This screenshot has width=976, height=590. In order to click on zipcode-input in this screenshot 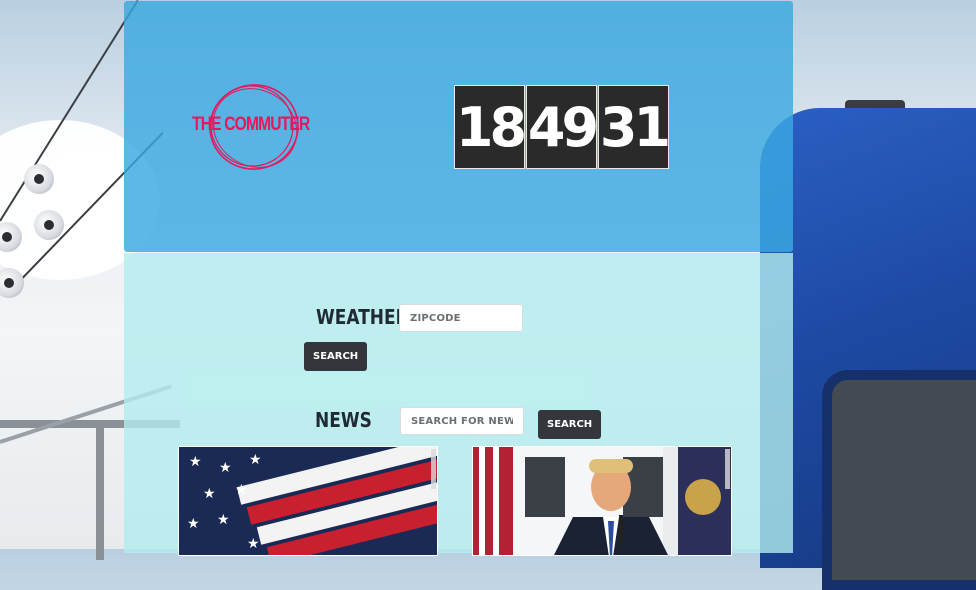, I will do `click(461, 318)`.